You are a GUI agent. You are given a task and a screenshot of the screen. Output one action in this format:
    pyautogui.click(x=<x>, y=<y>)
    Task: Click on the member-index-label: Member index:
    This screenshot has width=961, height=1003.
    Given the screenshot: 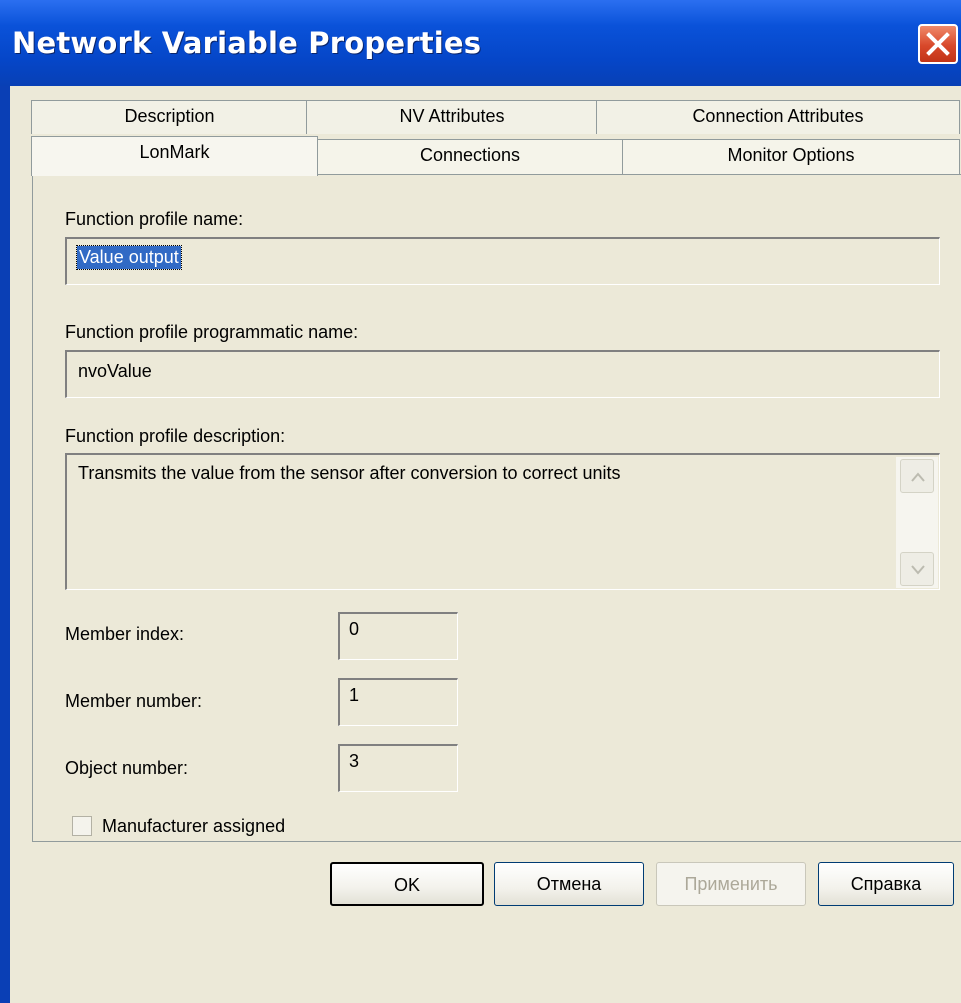 What is the action you would take?
    pyautogui.click(x=125, y=634)
    